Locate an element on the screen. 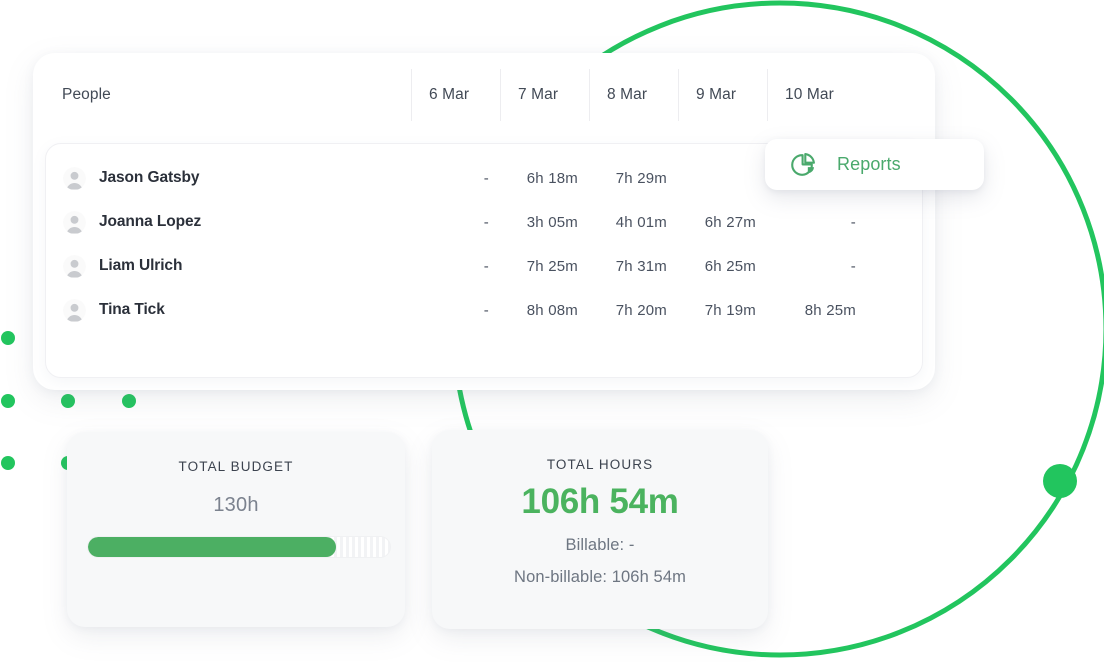 The height and width of the screenshot is (662, 1104). hours-cell: 3h 05m is located at coordinates (552, 222).